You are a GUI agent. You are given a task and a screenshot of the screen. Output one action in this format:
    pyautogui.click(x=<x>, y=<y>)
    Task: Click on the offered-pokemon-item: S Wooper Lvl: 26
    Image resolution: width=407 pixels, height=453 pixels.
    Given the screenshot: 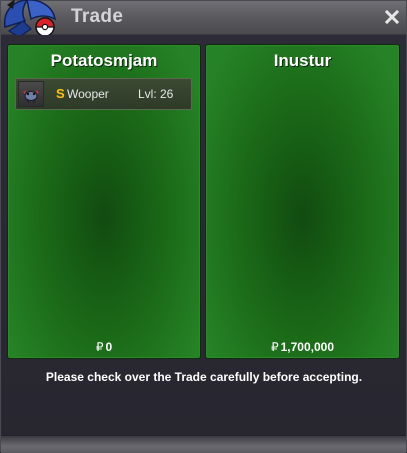 What is the action you would take?
    pyautogui.click(x=103, y=94)
    